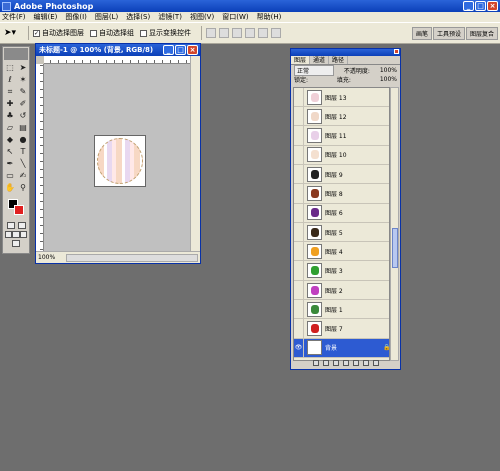  Describe the element at coordinates (468, 6) in the screenshot. I see `minimize-button: _` at that location.